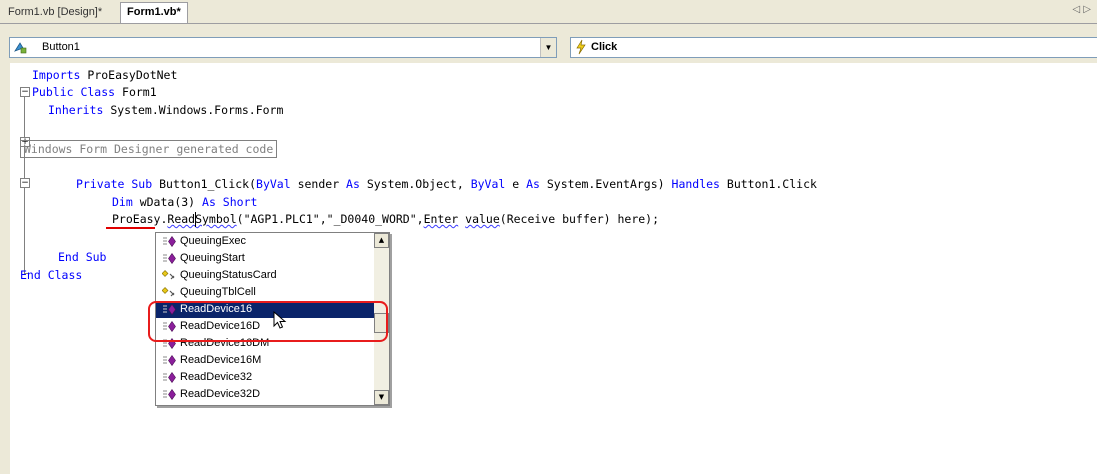 The width and height of the screenshot is (1097, 474). What do you see at coordinates (55, 12) in the screenshot?
I see `tab-form-design: Form1.vb [Design]*` at bounding box center [55, 12].